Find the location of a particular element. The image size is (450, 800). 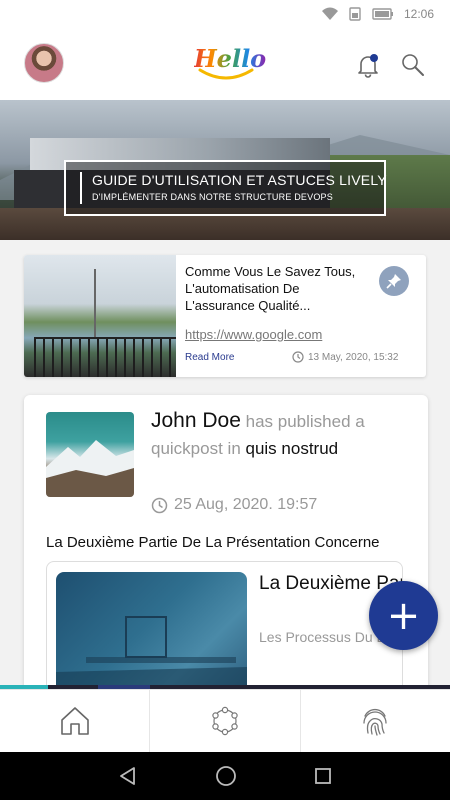

wifi-icon is located at coordinates (329, 13).